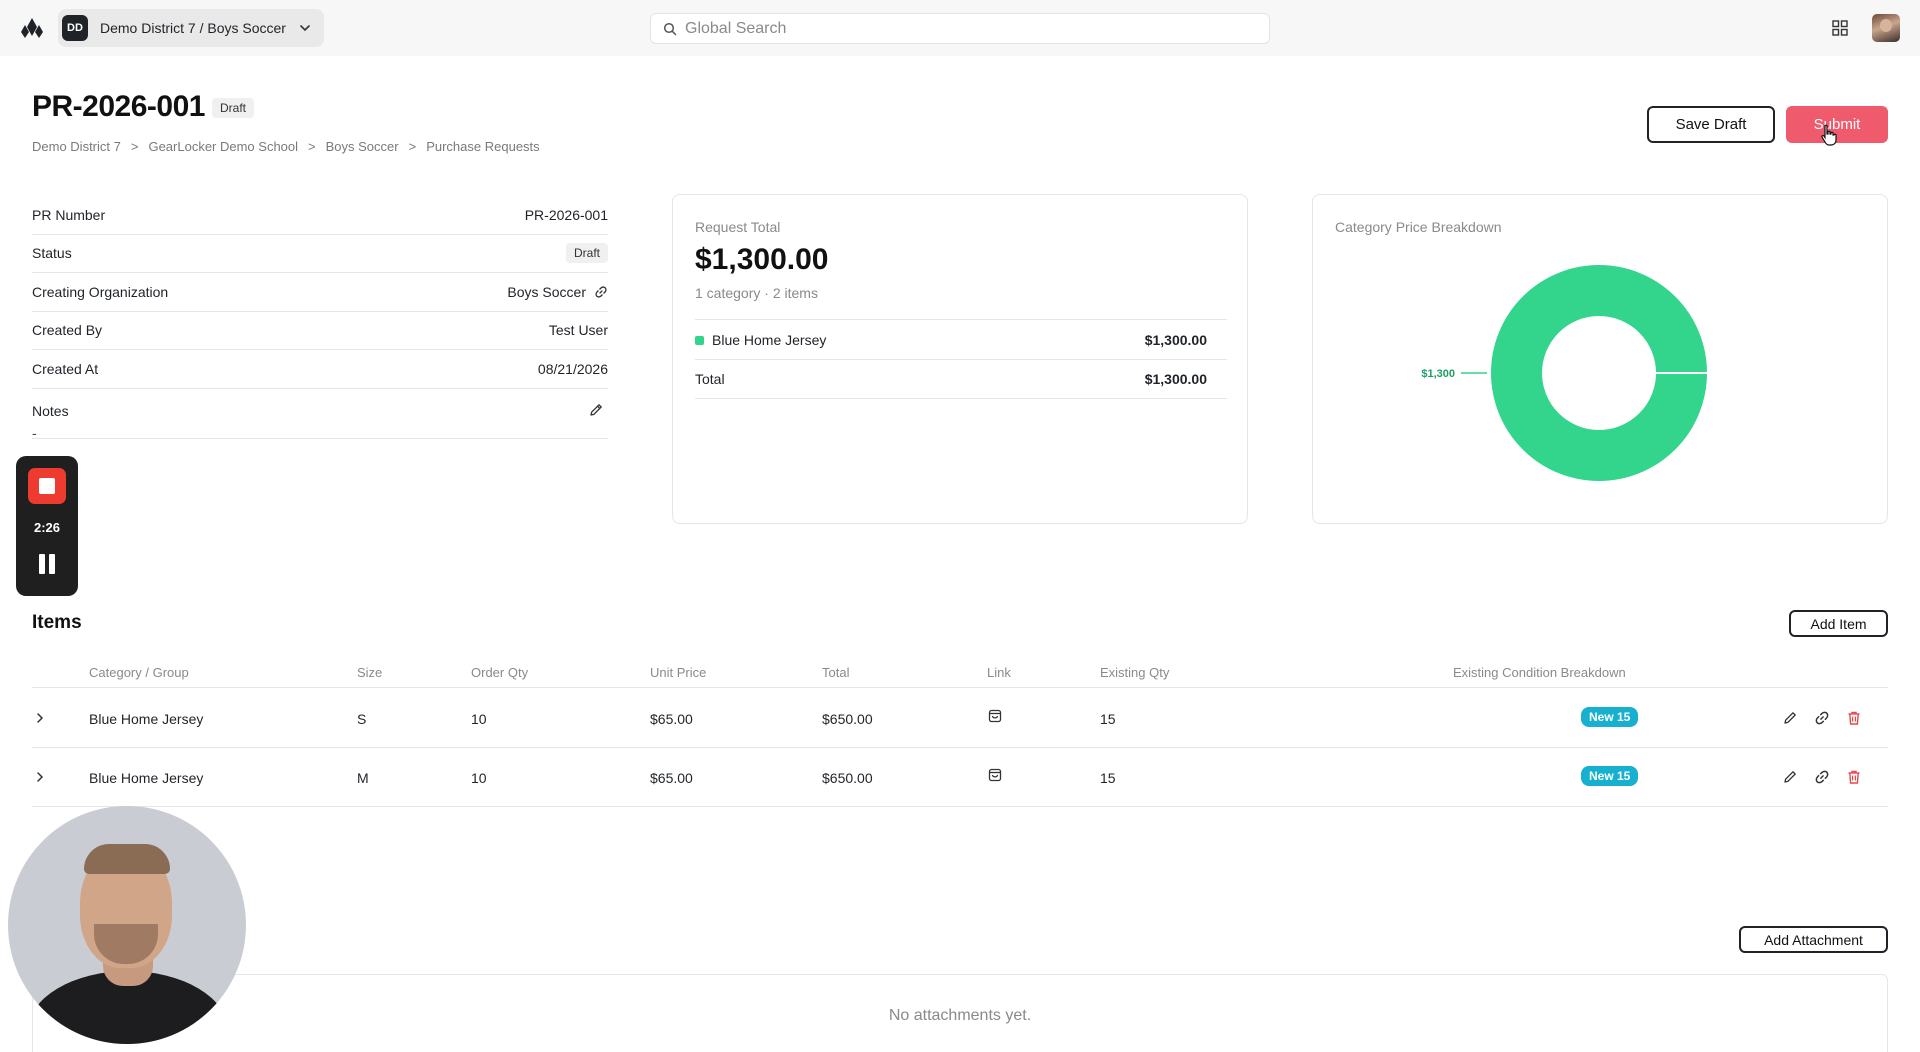  Describe the element at coordinates (1711, 124) in the screenshot. I see `save-draft-button: Save Draft` at that location.